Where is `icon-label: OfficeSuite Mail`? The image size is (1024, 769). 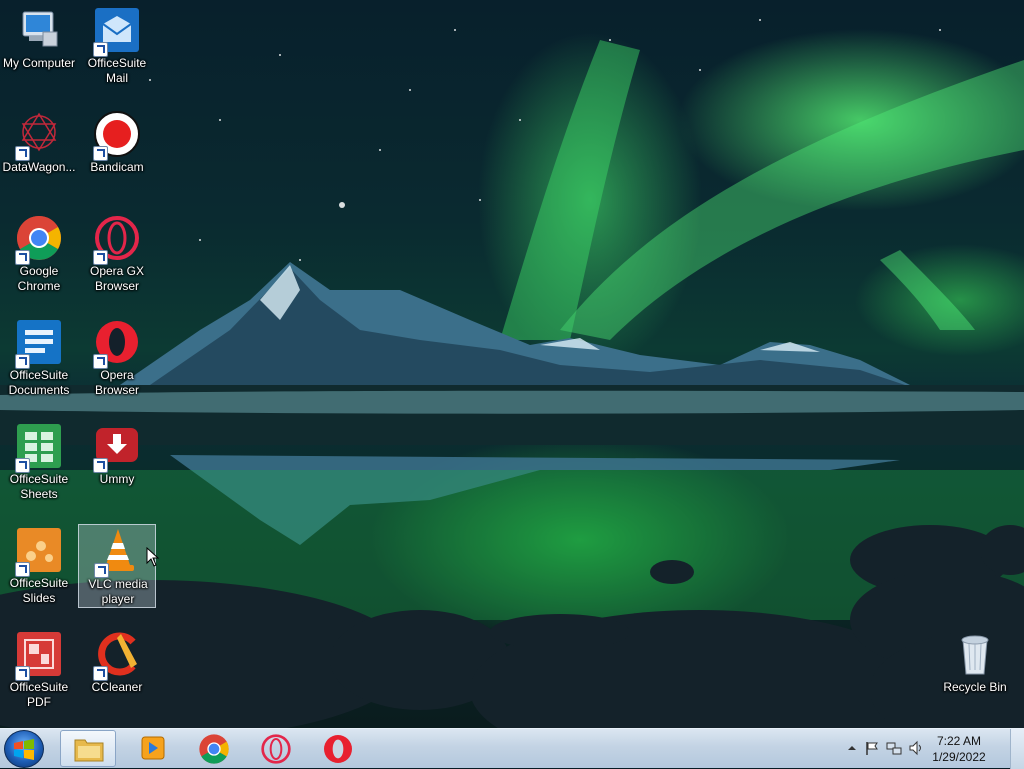 icon-label: OfficeSuite Mail is located at coordinates (117, 70).